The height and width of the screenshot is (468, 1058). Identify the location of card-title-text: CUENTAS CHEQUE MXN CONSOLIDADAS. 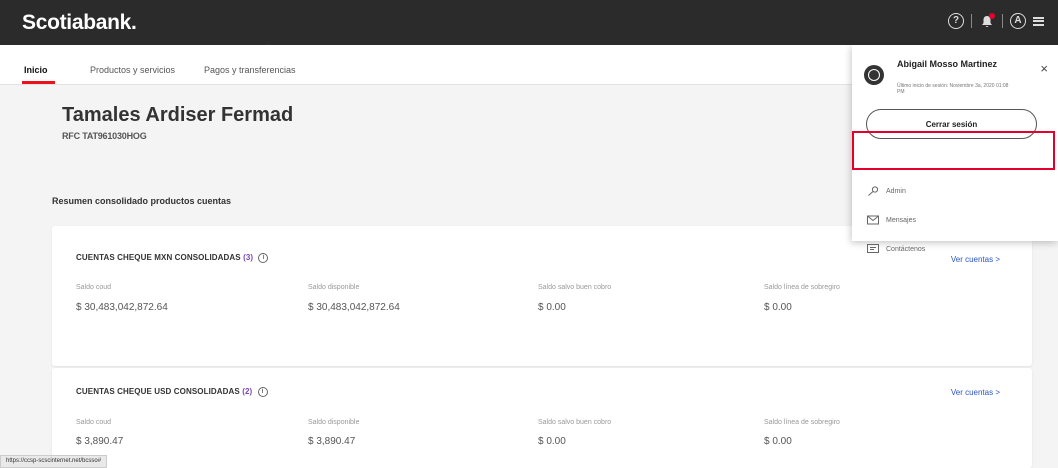
(158, 258).